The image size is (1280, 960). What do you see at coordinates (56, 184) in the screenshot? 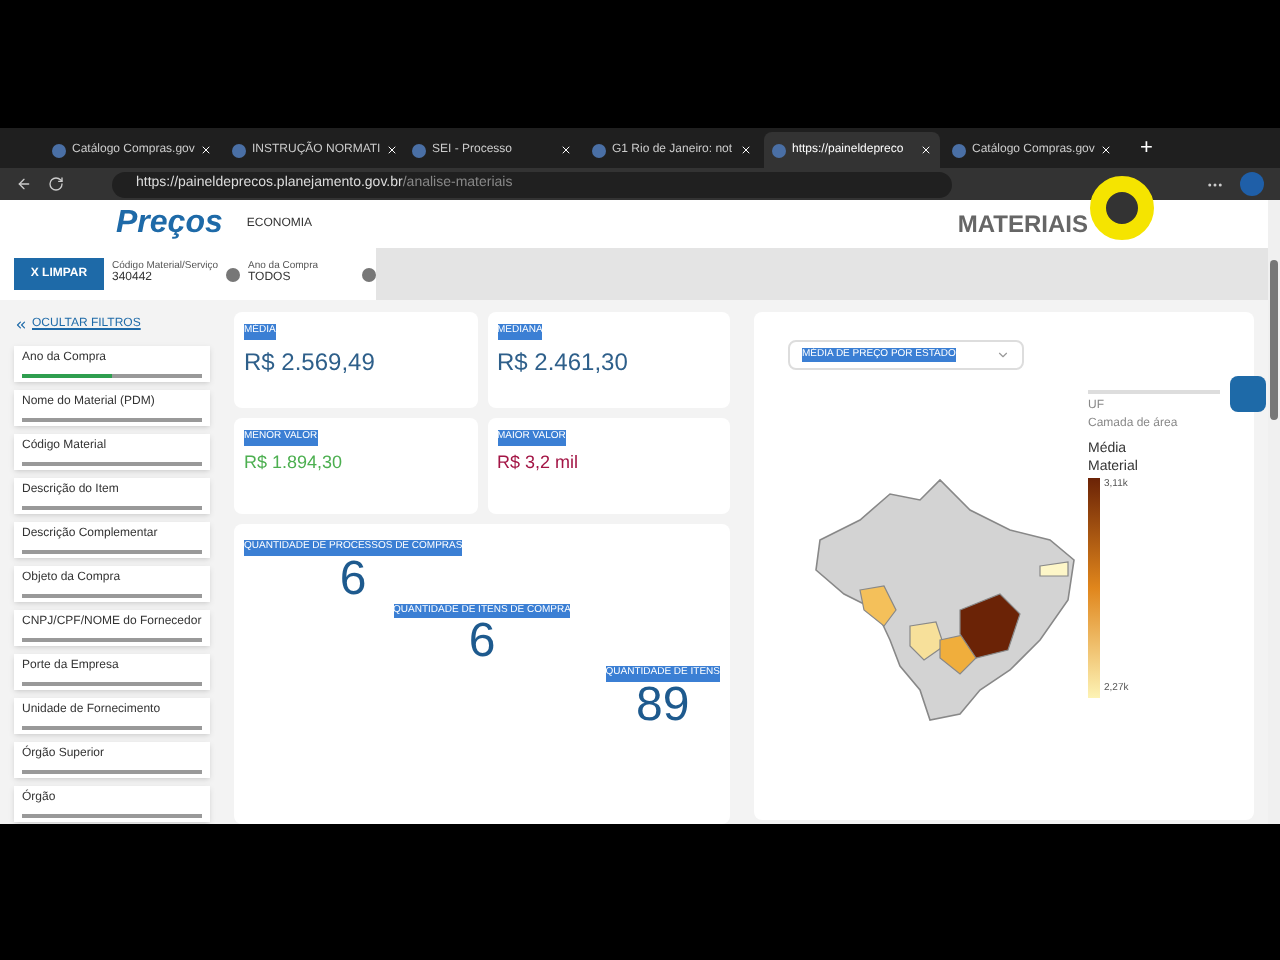
I see `reload-icon` at bounding box center [56, 184].